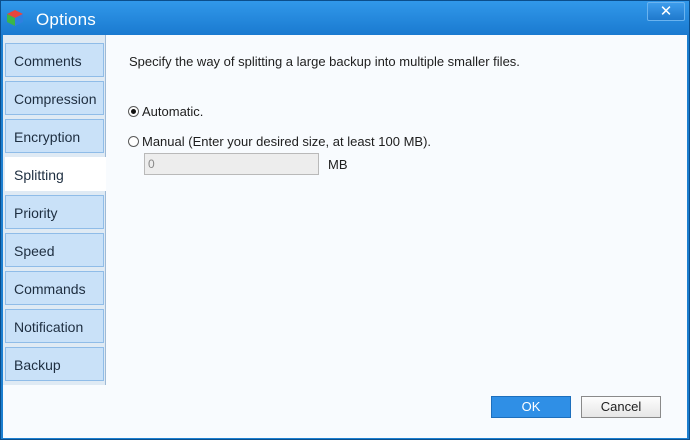 This screenshot has width=690, height=440. I want to click on sidebar-item-compression: Compression, so click(54, 98).